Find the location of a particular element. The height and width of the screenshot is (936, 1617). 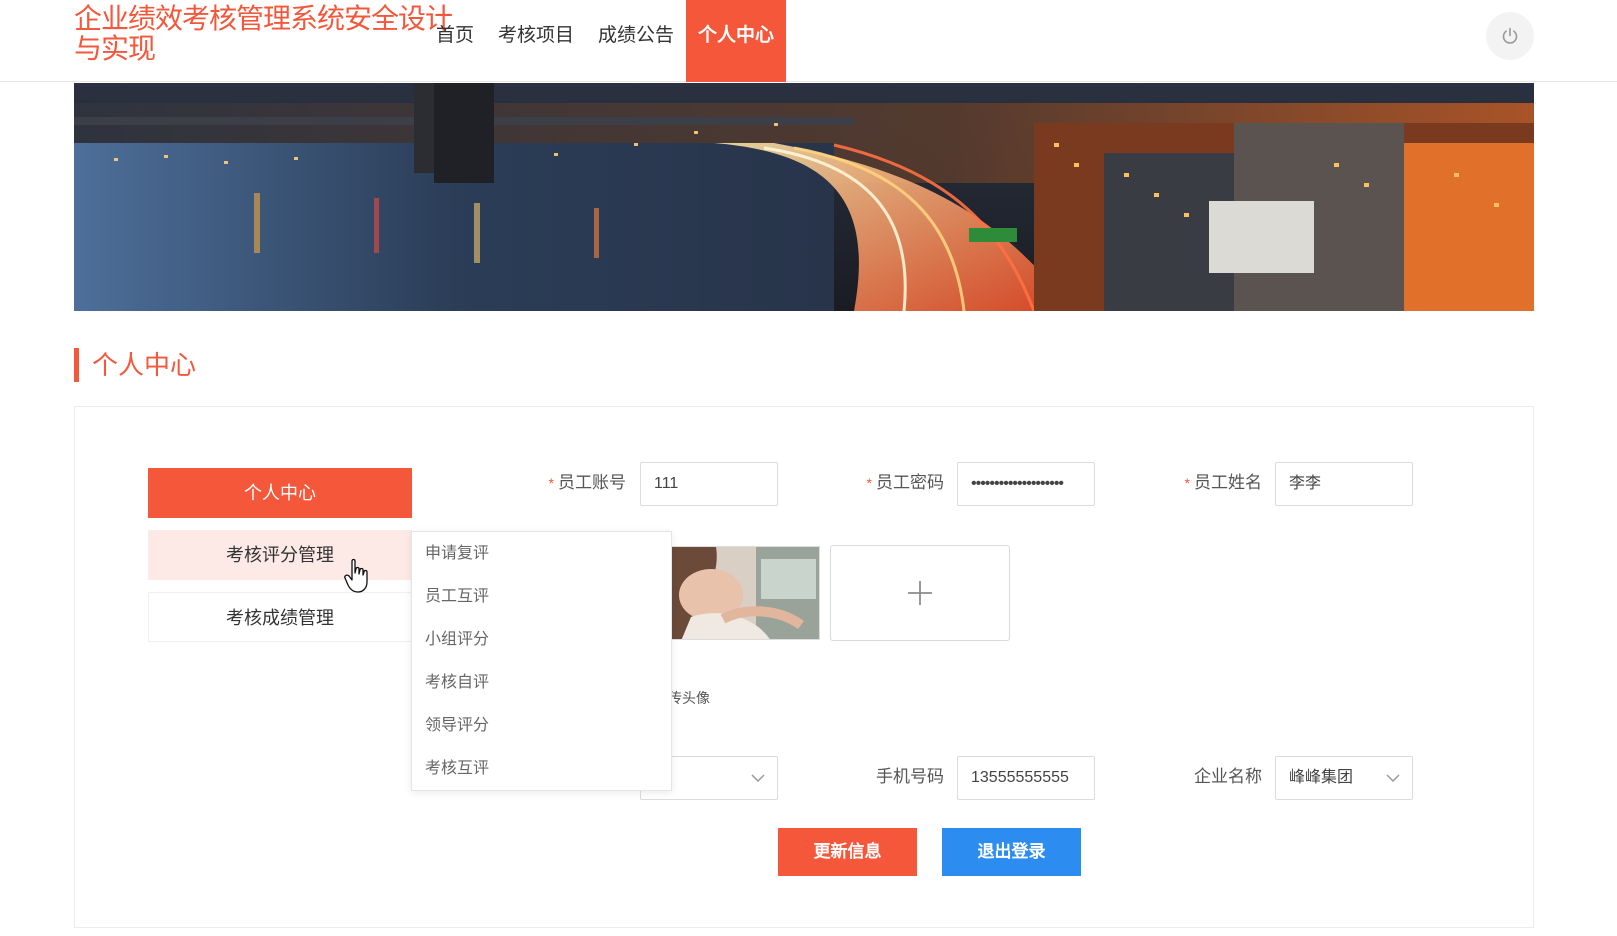

avatar-upload-button is located at coordinates (920, 593).